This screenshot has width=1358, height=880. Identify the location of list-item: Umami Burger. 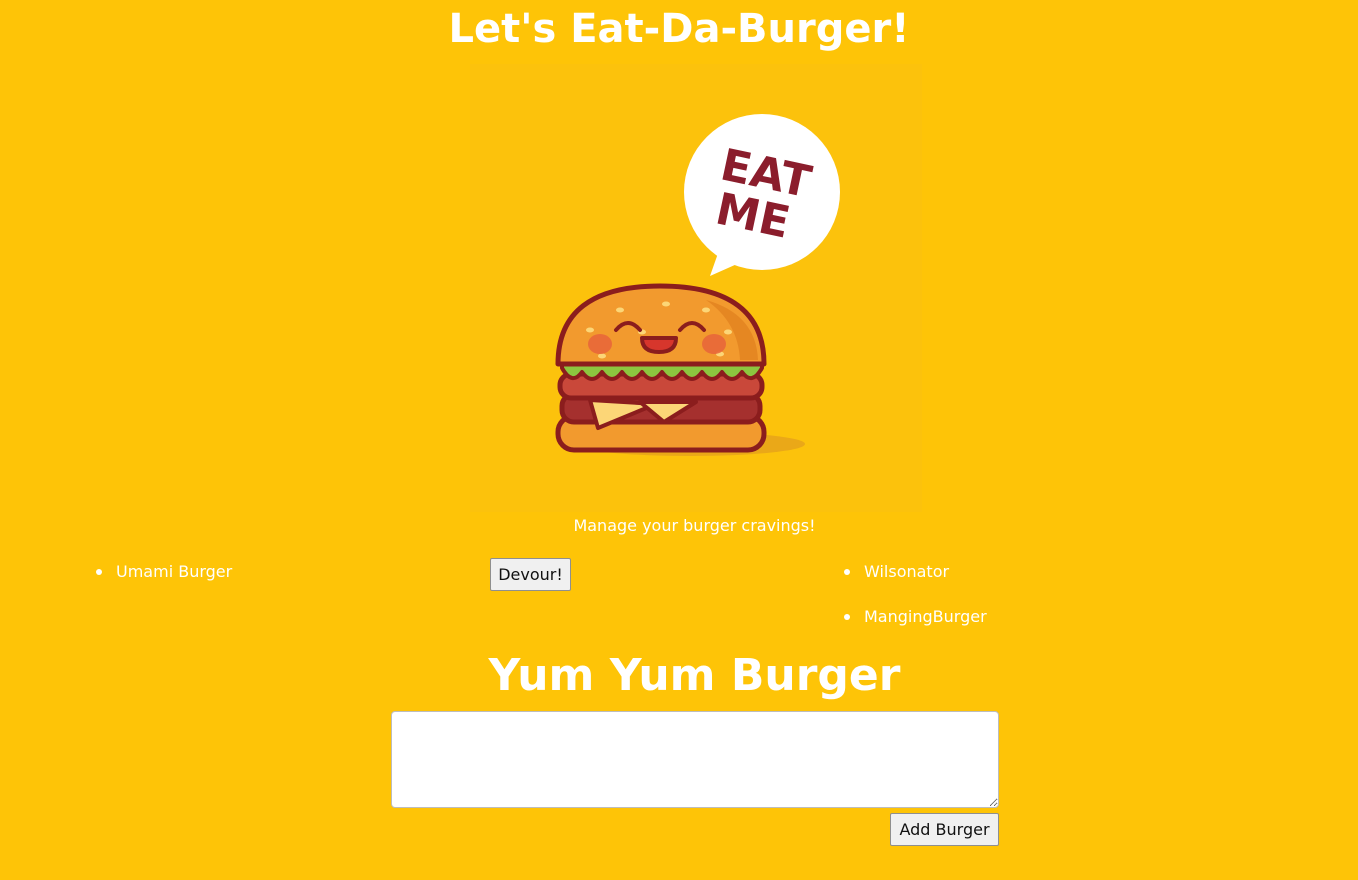
(164, 582).